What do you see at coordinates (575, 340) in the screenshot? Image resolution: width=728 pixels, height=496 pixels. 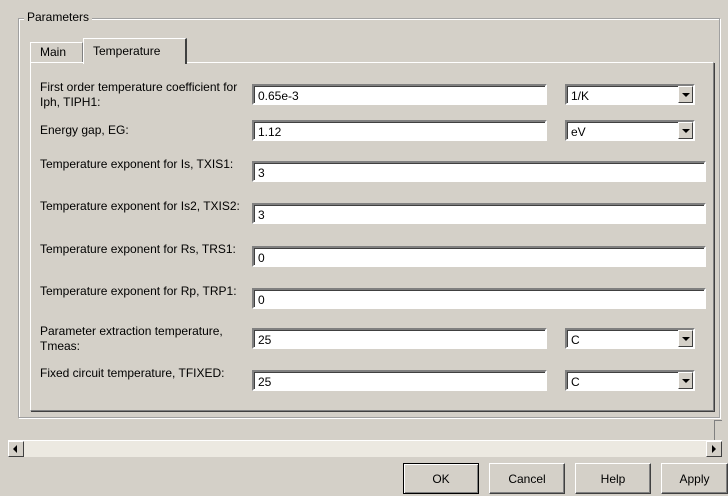 I see `tmeas-unit-value: C` at bounding box center [575, 340].